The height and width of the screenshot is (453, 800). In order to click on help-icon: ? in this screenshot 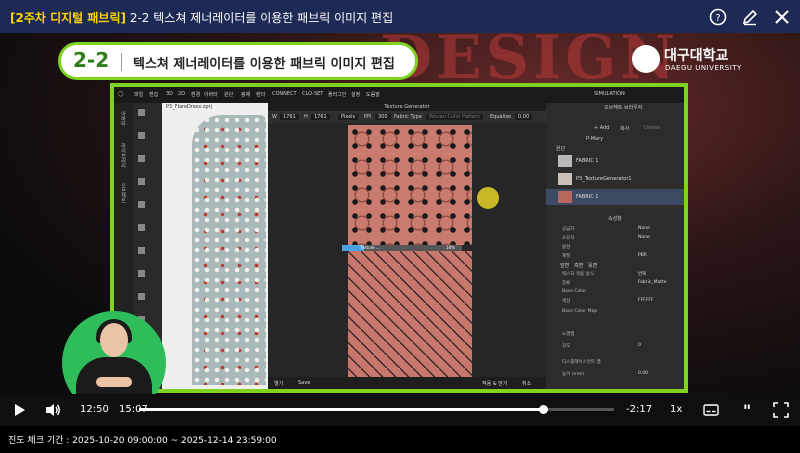, I will do `click(718, 17)`.